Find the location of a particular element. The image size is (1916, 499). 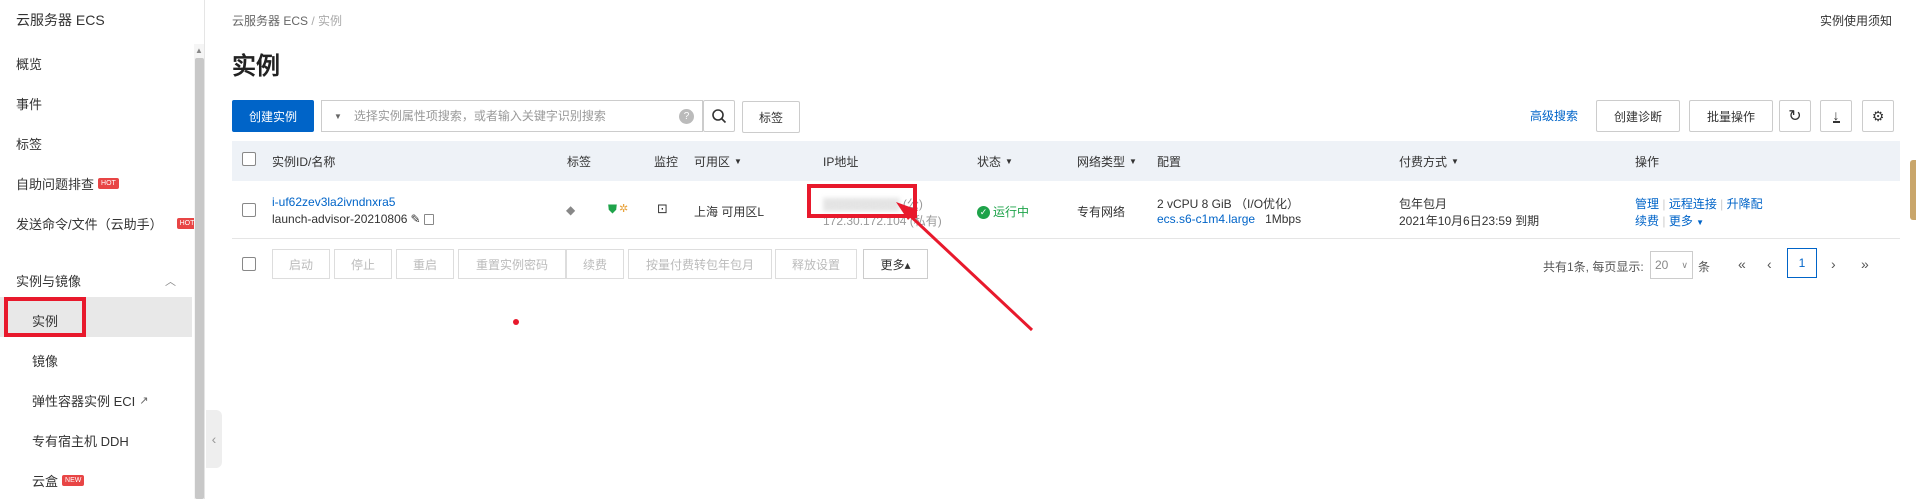

stop-button: 停止 is located at coordinates (363, 264).